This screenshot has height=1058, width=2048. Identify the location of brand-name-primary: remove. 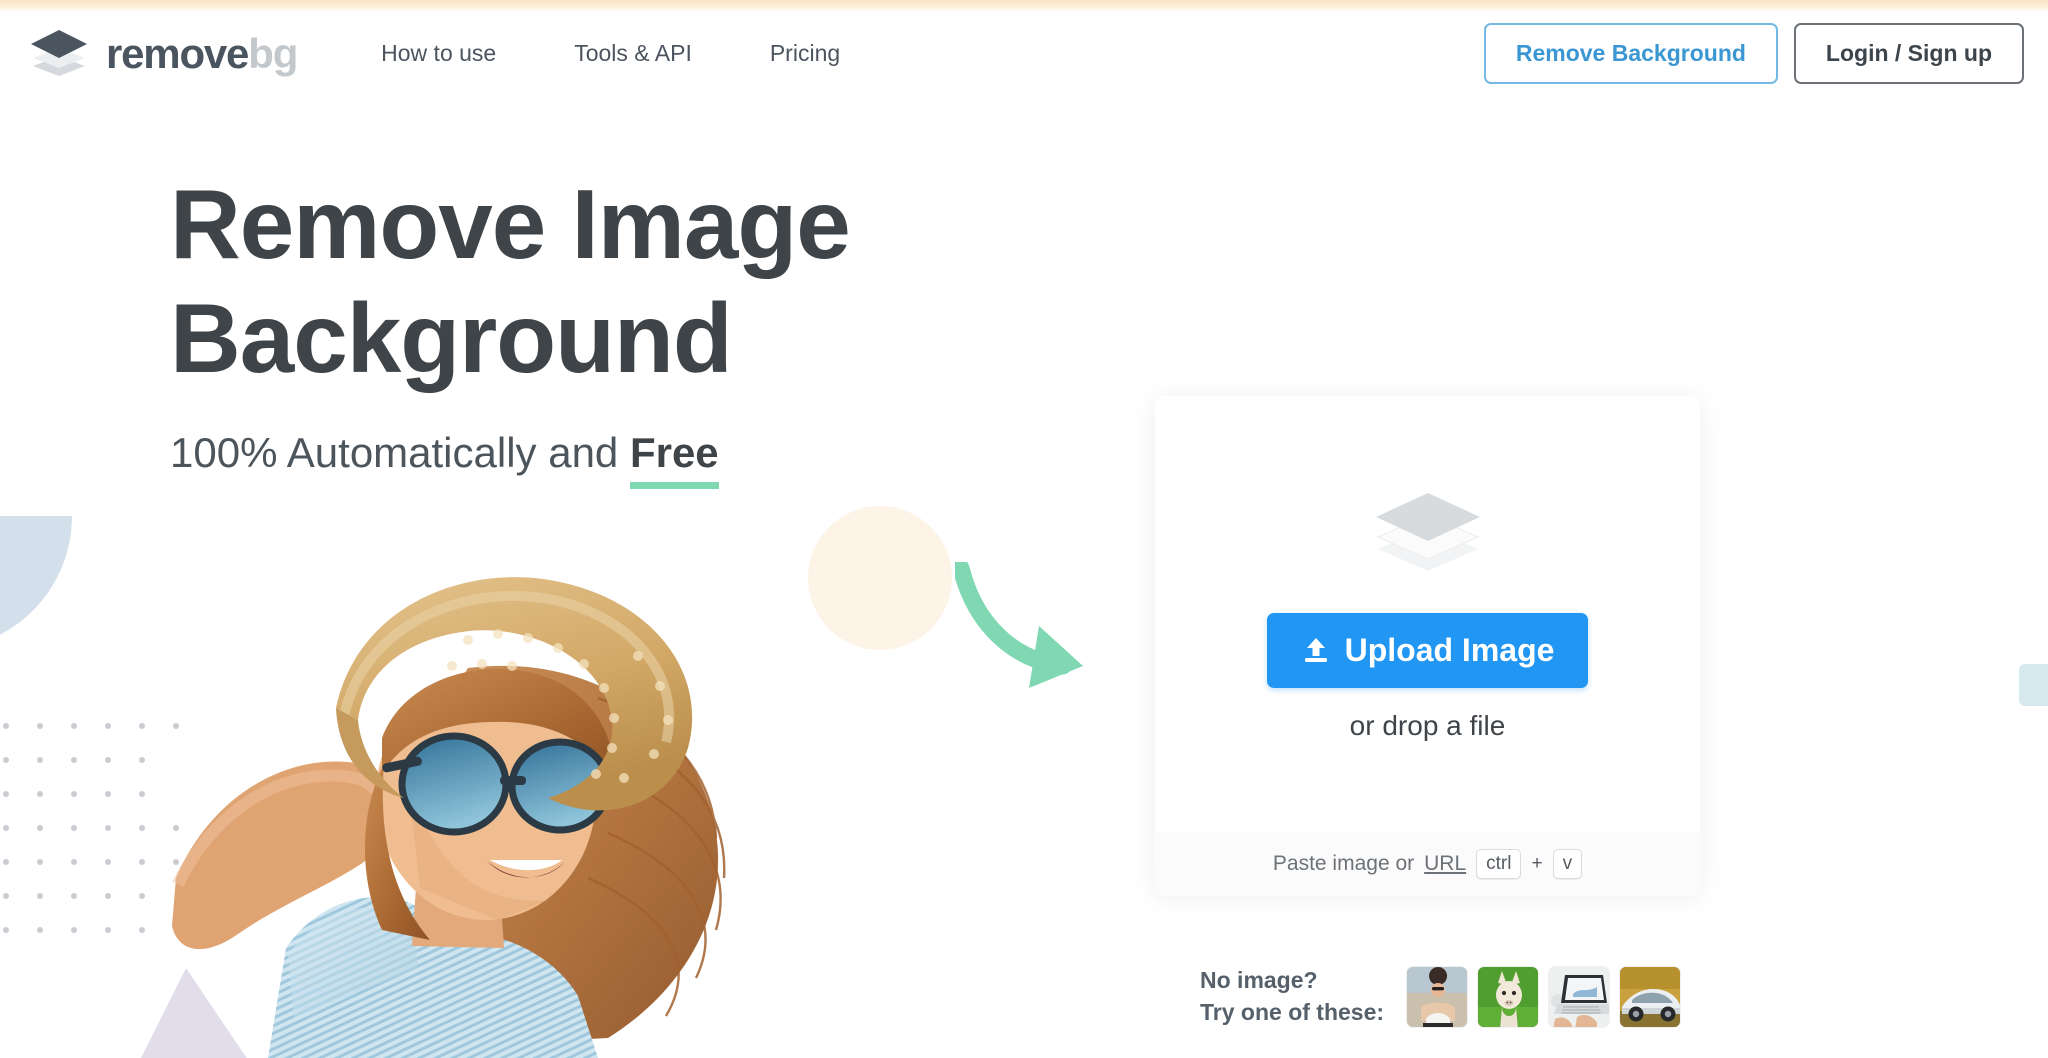
(177, 53).